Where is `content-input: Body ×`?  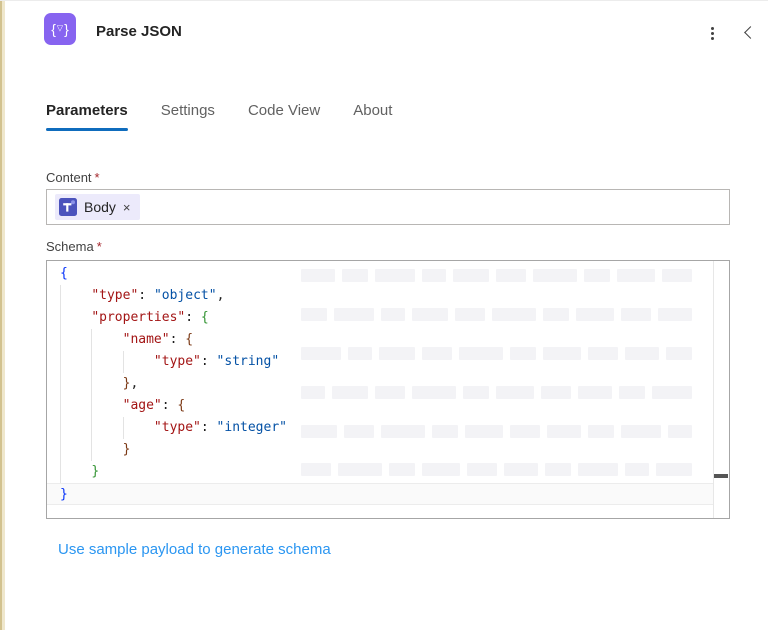
content-input: Body × is located at coordinates (388, 207).